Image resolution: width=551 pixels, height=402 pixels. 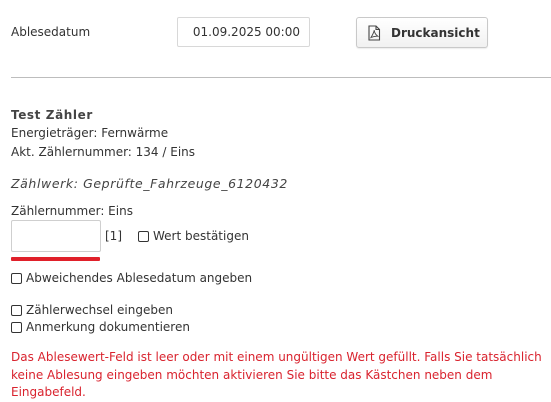 What do you see at coordinates (108, 327) in the screenshot?
I see `document-note-label: Anmerkung dokumentieren` at bounding box center [108, 327].